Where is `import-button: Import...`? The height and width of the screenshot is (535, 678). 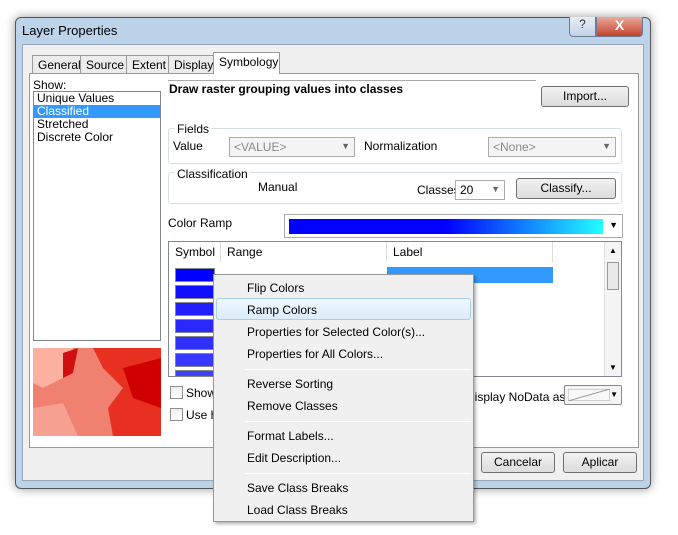 import-button: Import... is located at coordinates (585, 96).